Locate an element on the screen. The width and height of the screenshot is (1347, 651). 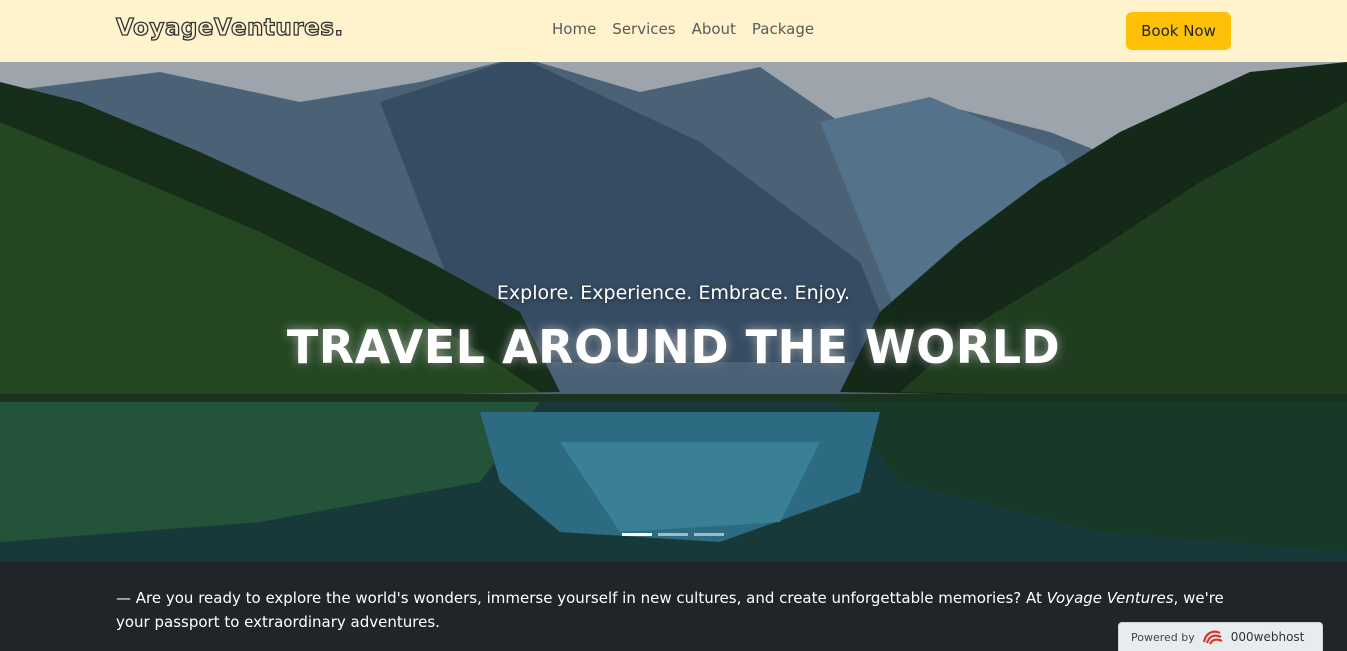
nav-link-about: About is located at coordinates (714, 29).